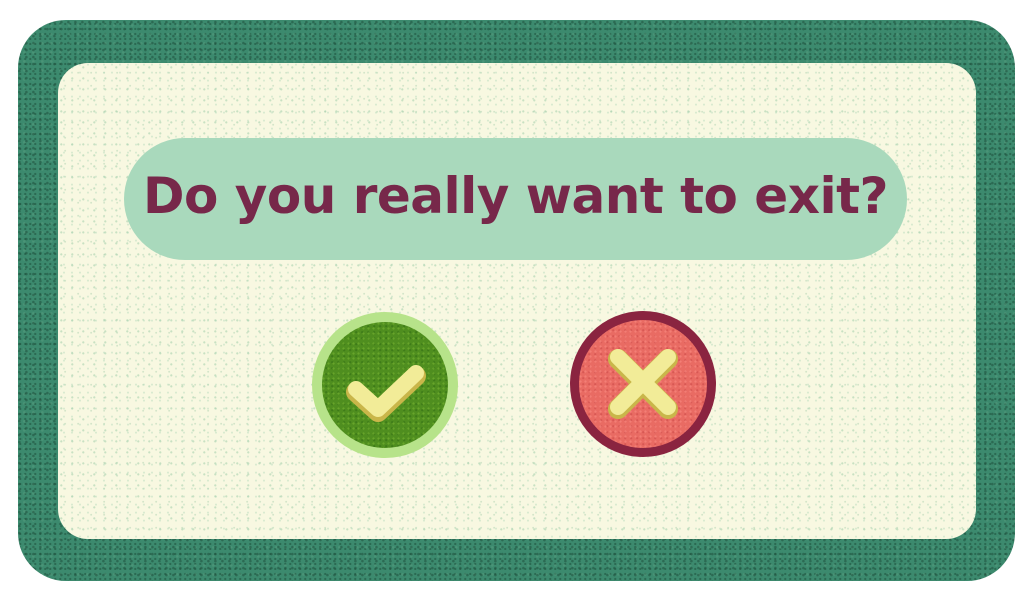  Describe the element at coordinates (516, 196) in the screenshot. I see `dialog-title: Do you really want to exit?` at that location.